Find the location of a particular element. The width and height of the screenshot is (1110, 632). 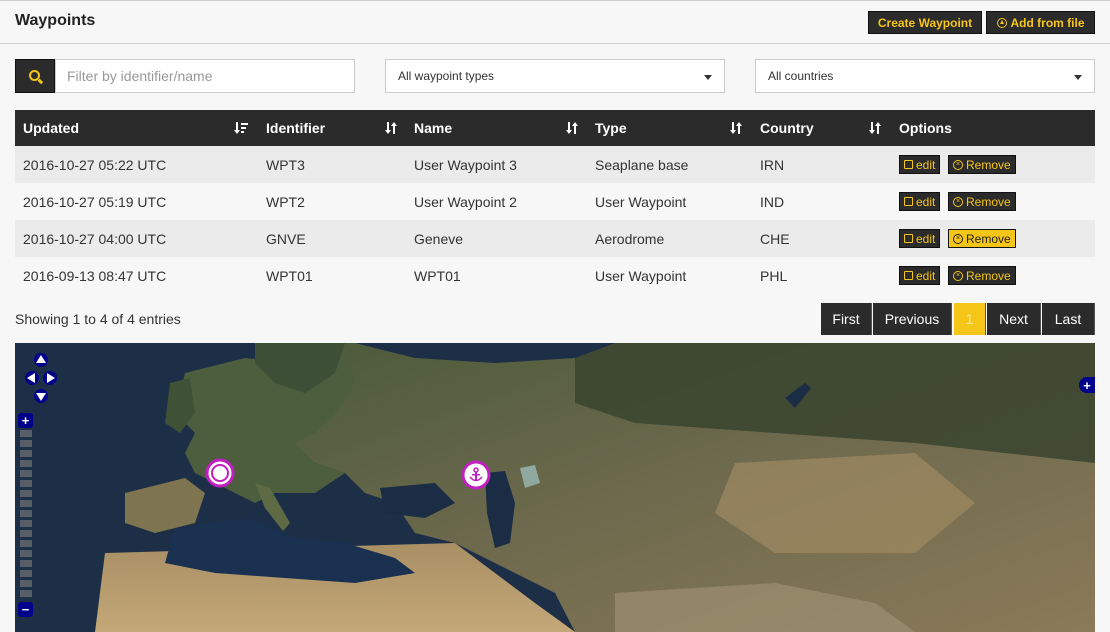

create-waypoint-button: Create Waypoint is located at coordinates (925, 22).